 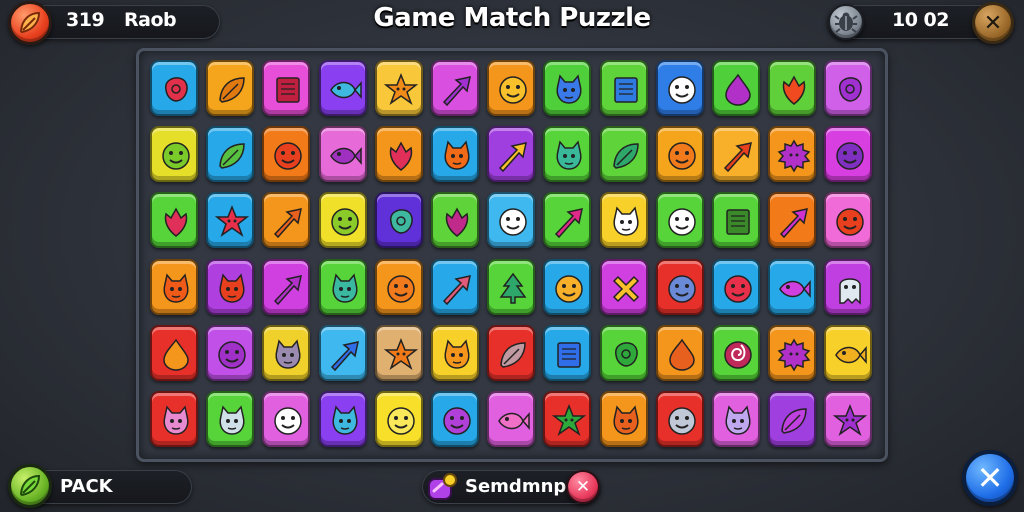 What do you see at coordinates (583, 487) in the screenshot?
I see `powerup-close-button: ✕` at bounding box center [583, 487].